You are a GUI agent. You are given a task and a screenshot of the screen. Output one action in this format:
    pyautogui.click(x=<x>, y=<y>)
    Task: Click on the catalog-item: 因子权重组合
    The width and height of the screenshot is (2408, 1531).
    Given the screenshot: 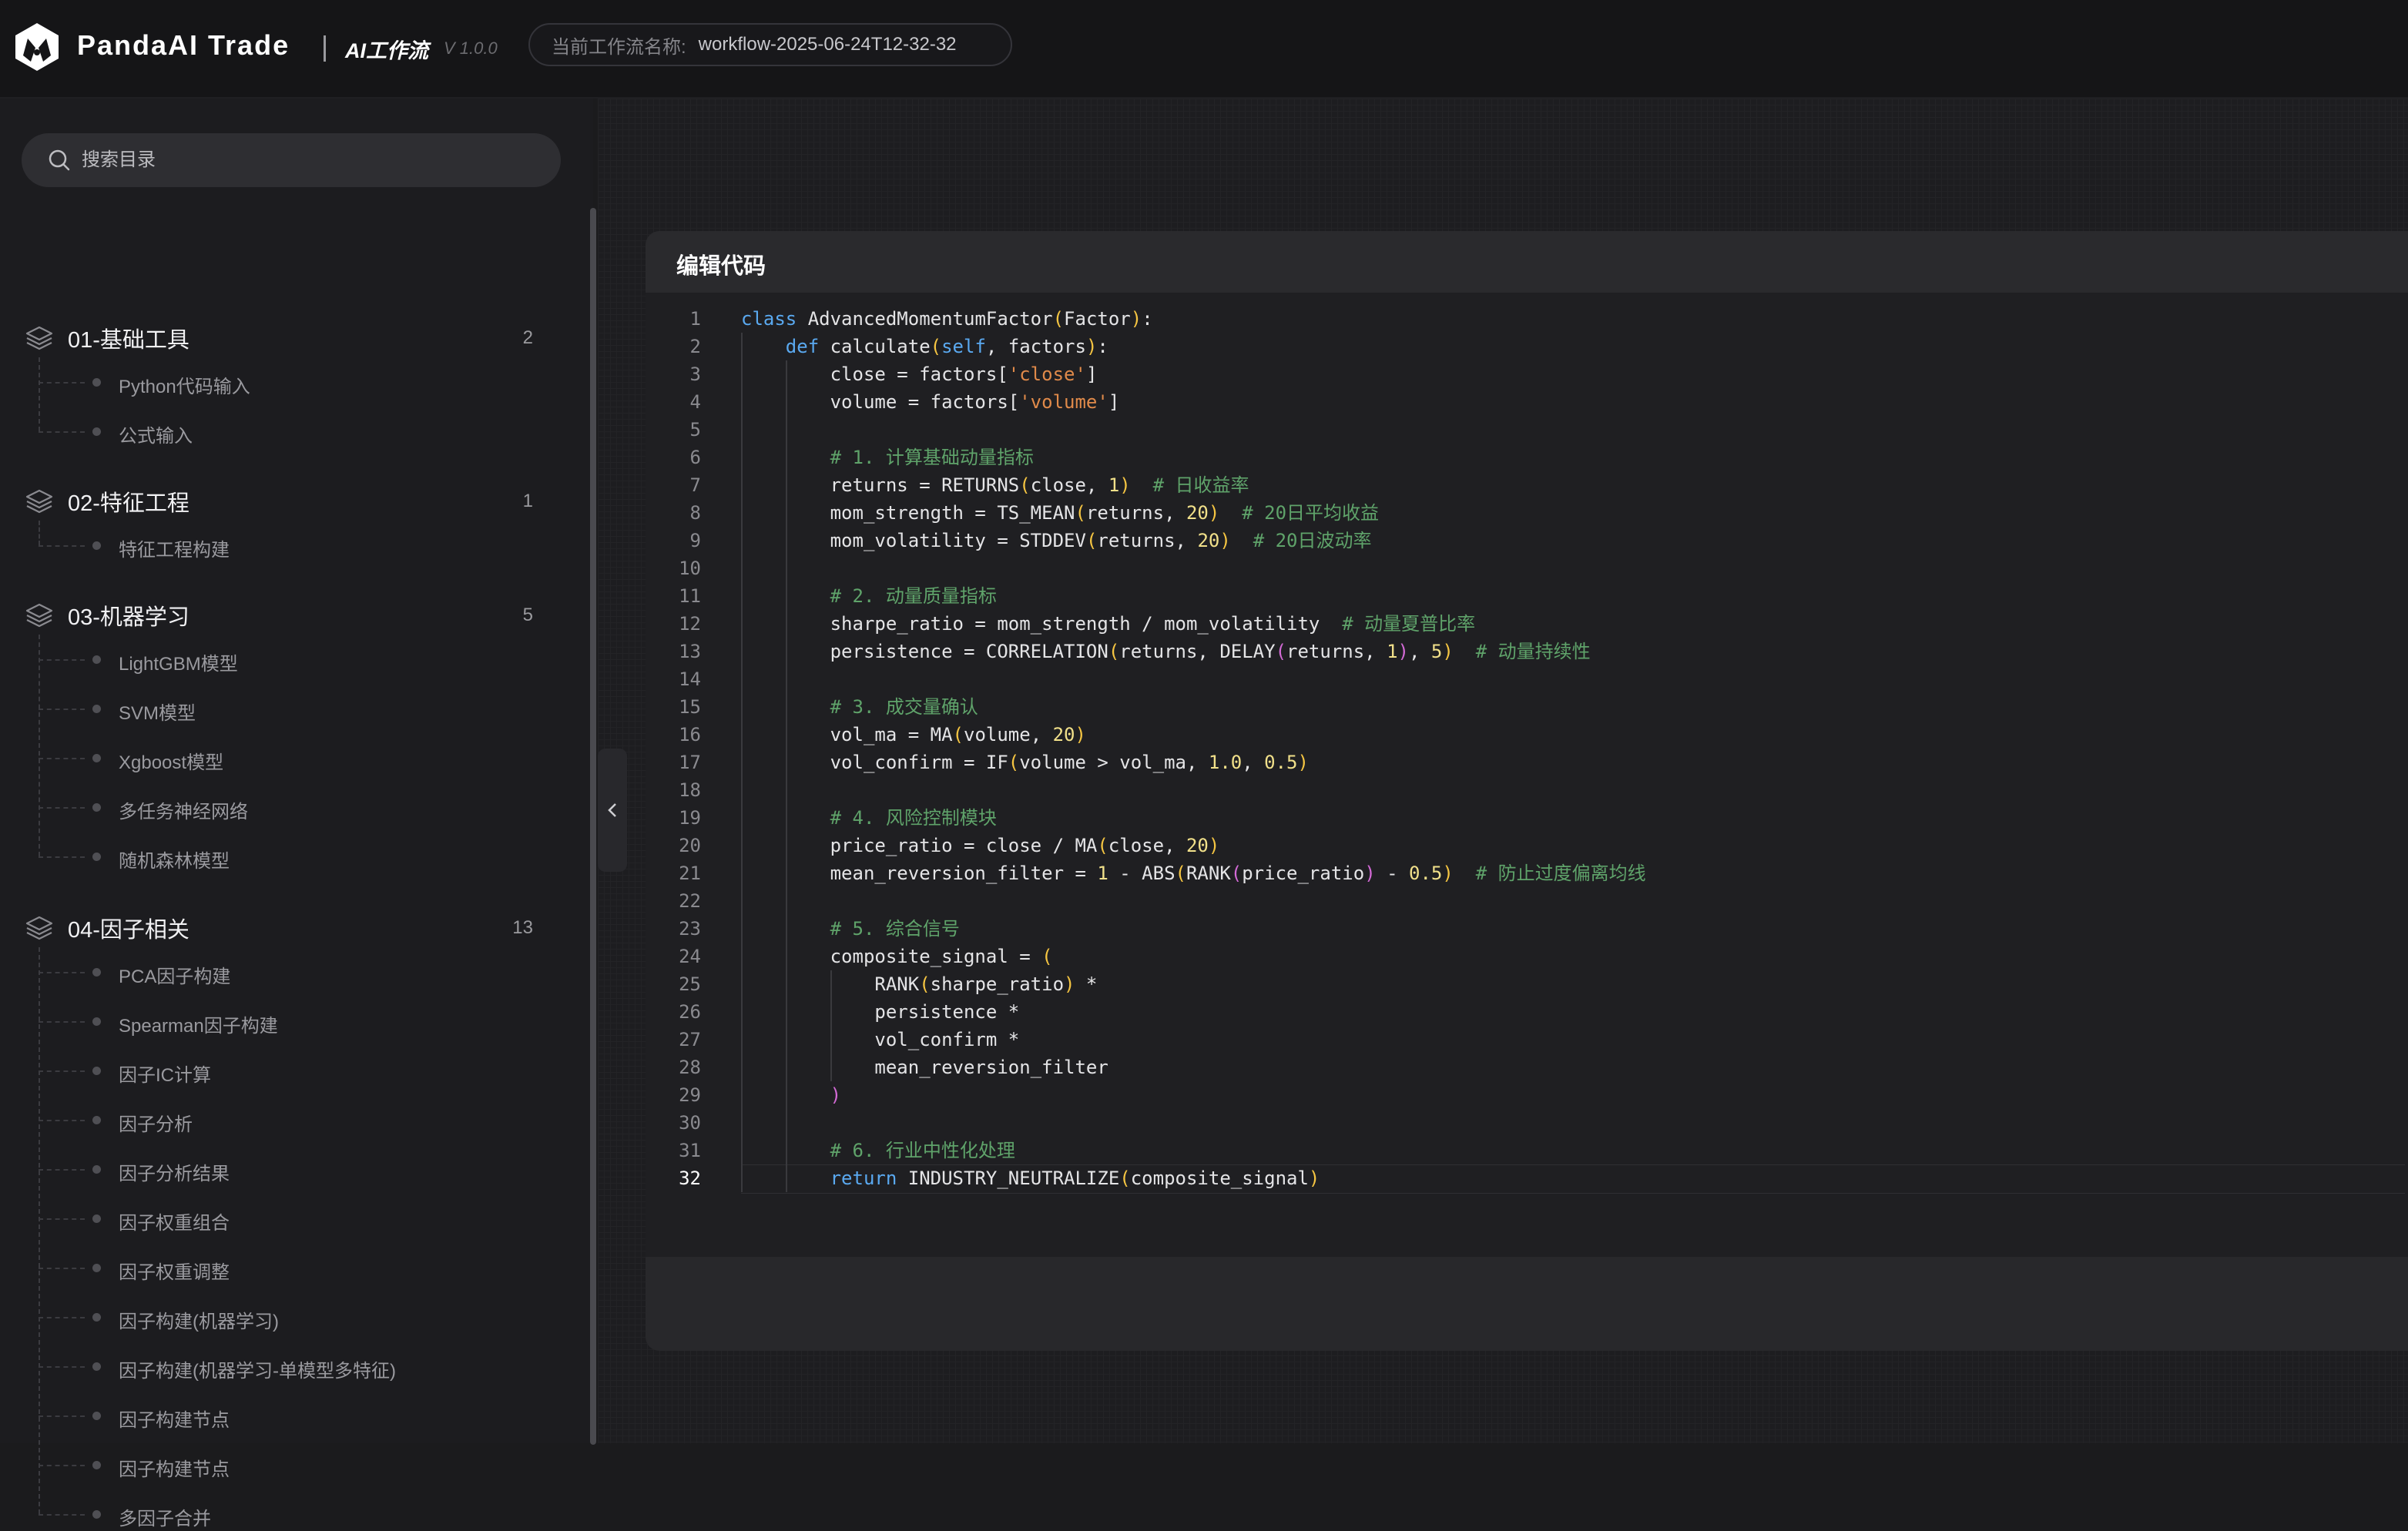 What is the action you would take?
    pyautogui.click(x=270, y=1218)
    